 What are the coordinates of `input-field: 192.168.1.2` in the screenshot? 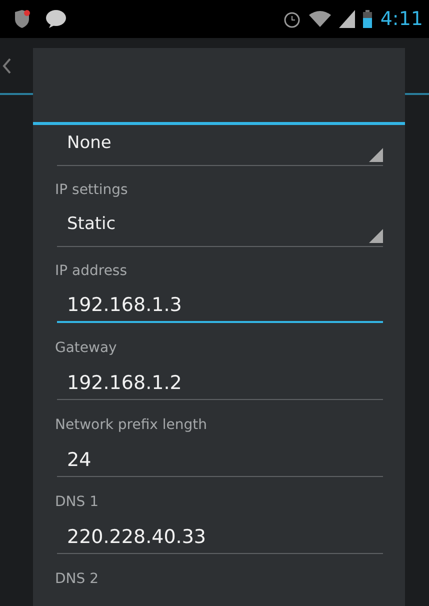 It's located at (220, 382).